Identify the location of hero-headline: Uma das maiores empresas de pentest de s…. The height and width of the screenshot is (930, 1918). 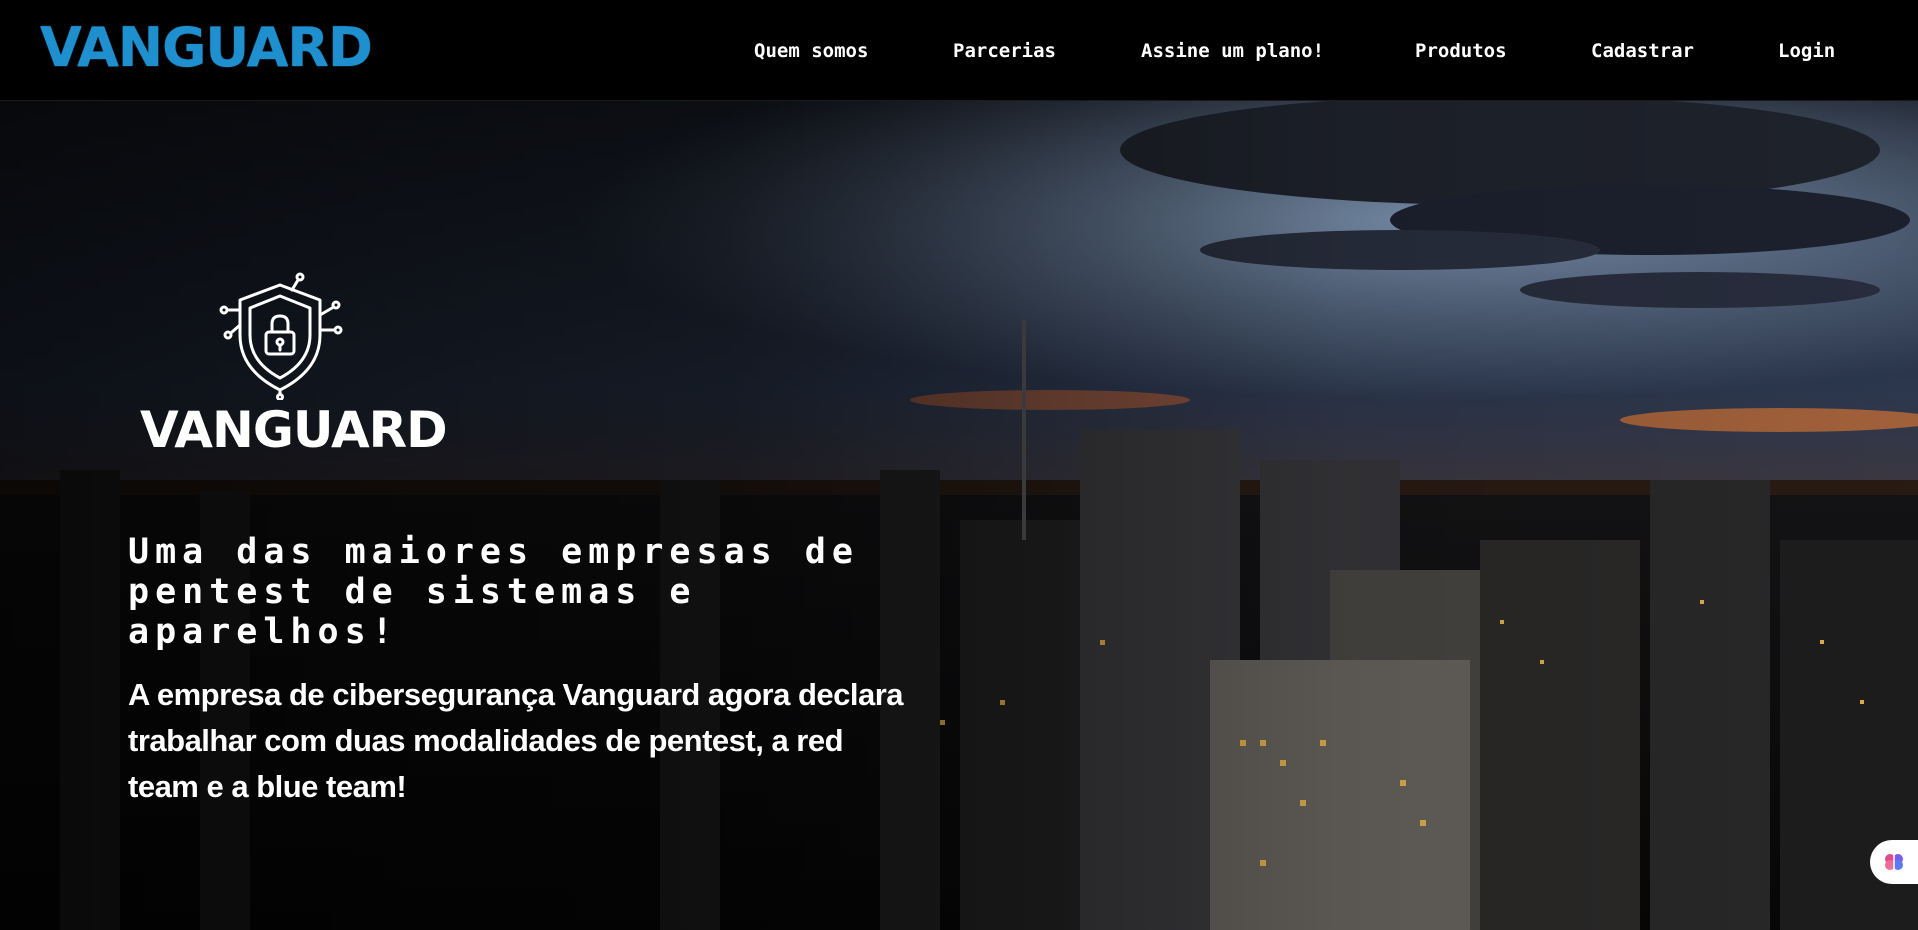
(493, 592).